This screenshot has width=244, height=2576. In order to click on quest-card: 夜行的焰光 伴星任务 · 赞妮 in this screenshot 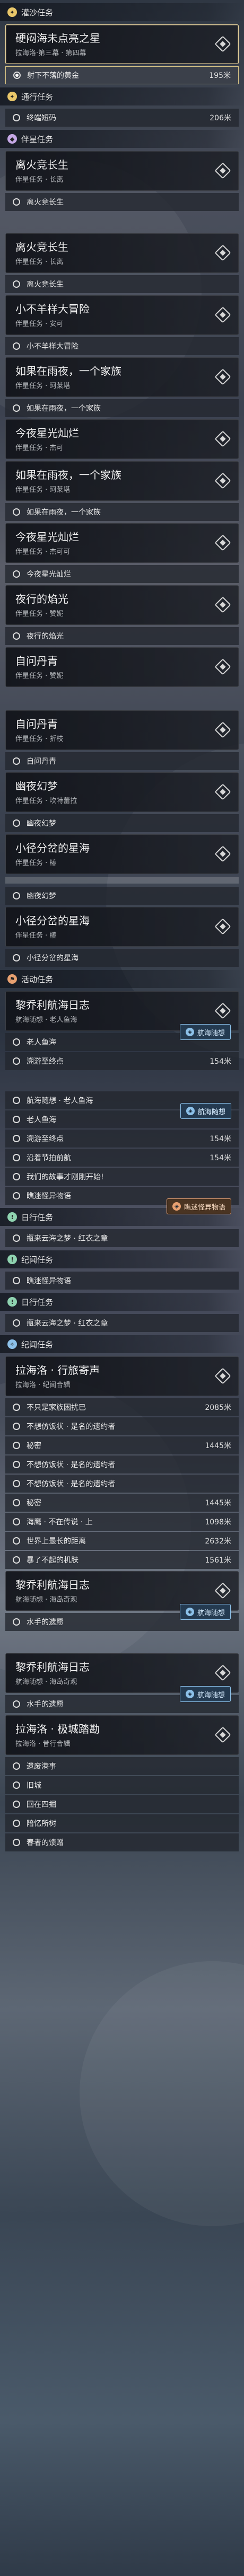, I will do `click(122, 605)`.